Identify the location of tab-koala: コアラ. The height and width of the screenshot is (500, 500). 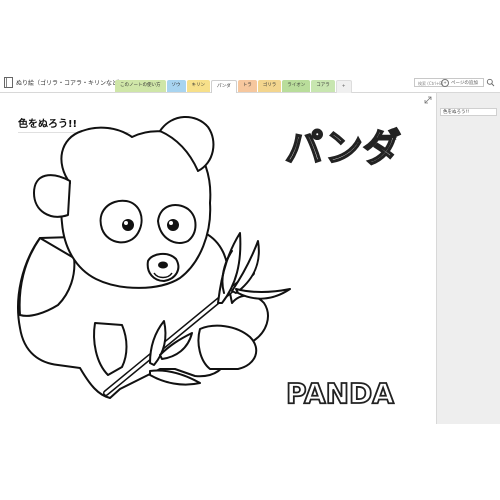
(323, 86).